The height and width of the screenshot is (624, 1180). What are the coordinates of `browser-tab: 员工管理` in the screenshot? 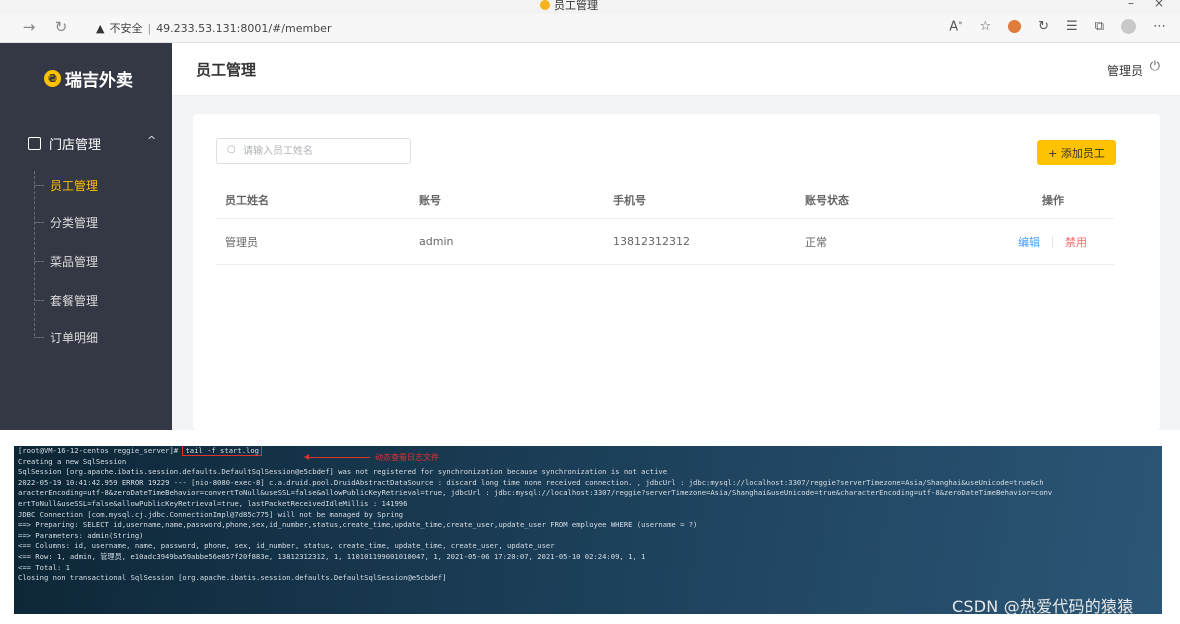 It's located at (569, 6).